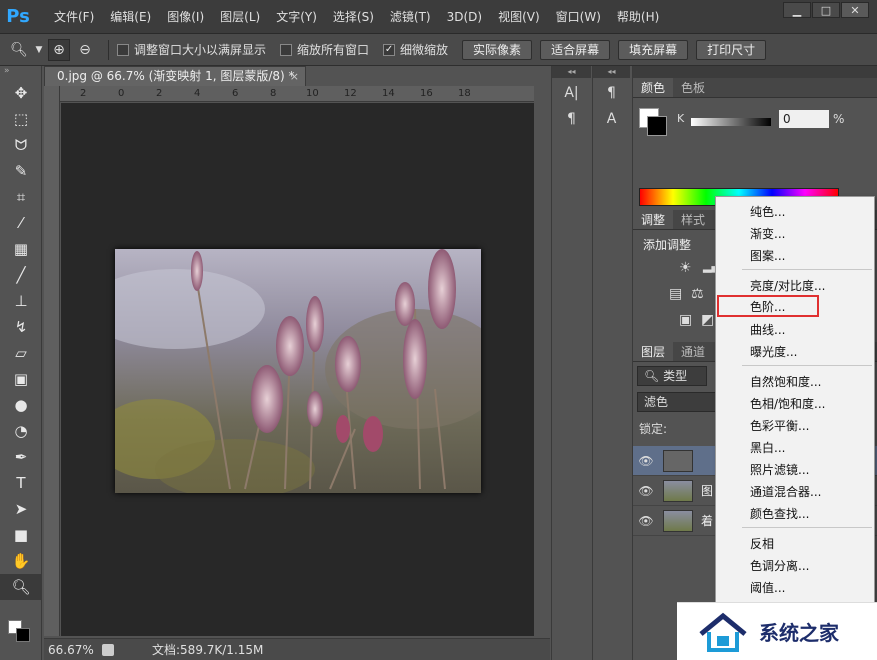 Image resolution: width=877 pixels, height=660 pixels. What do you see at coordinates (296, 17) in the screenshot?
I see `menu-type: 文字(Y)` at bounding box center [296, 17].